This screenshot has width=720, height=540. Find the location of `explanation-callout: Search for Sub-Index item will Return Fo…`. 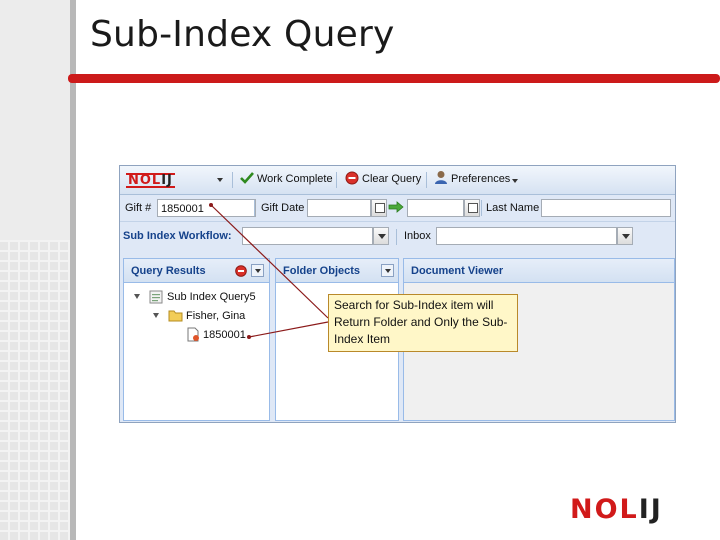

explanation-callout: Search for Sub-Index item will Return Fo… is located at coordinates (423, 323).